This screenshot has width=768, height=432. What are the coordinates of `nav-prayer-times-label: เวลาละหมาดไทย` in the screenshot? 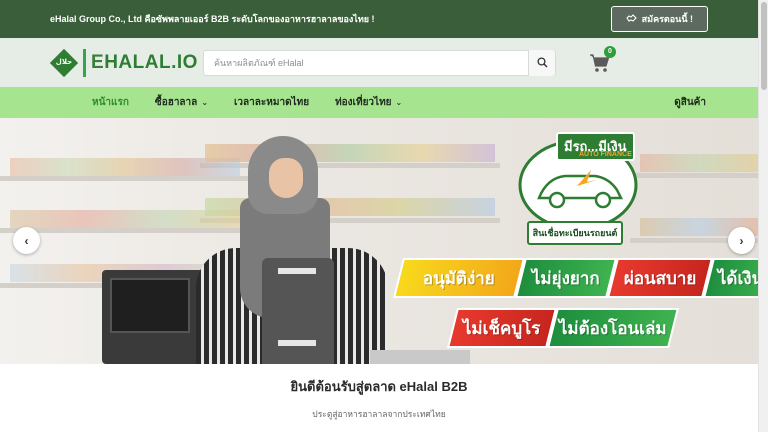 It's located at (272, 102).